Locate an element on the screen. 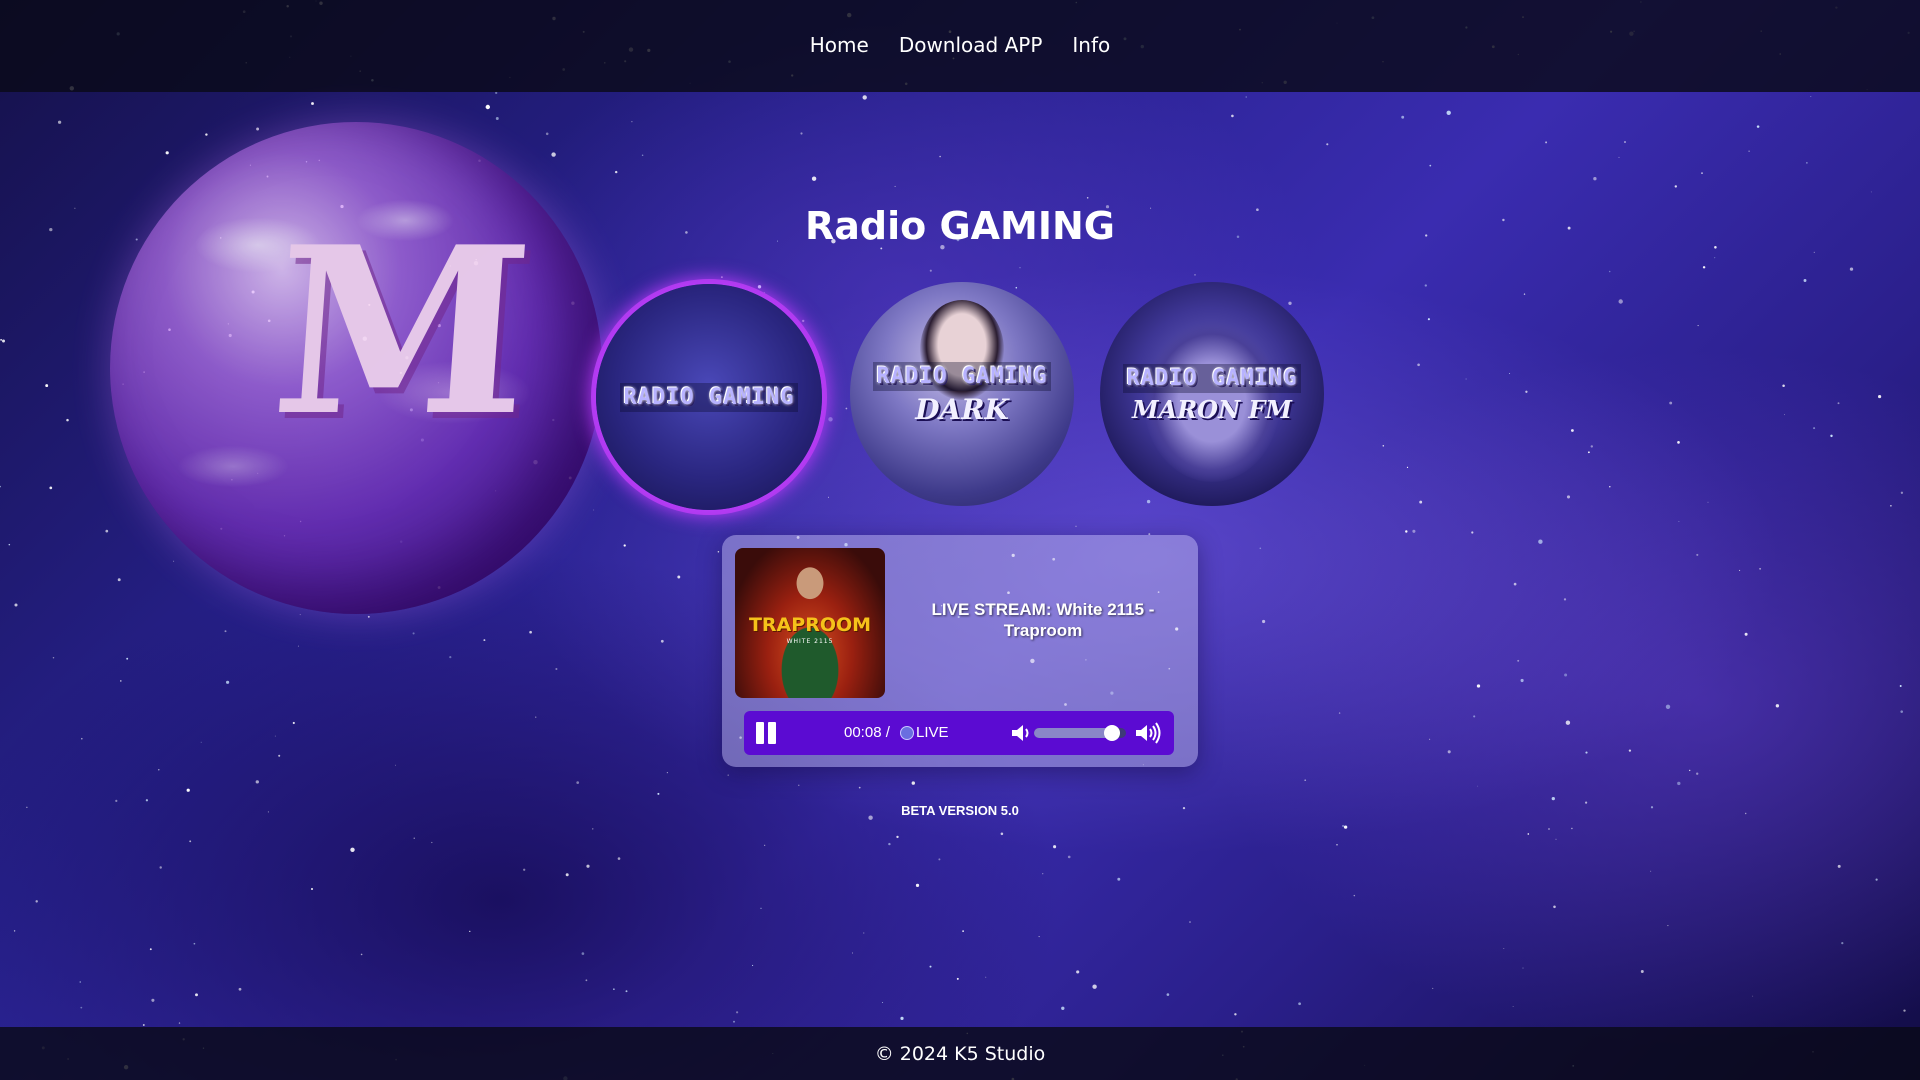 The image size is (1920, 1080). player-controls: 00:08 / LIVE is located at coordinates (959, 733).